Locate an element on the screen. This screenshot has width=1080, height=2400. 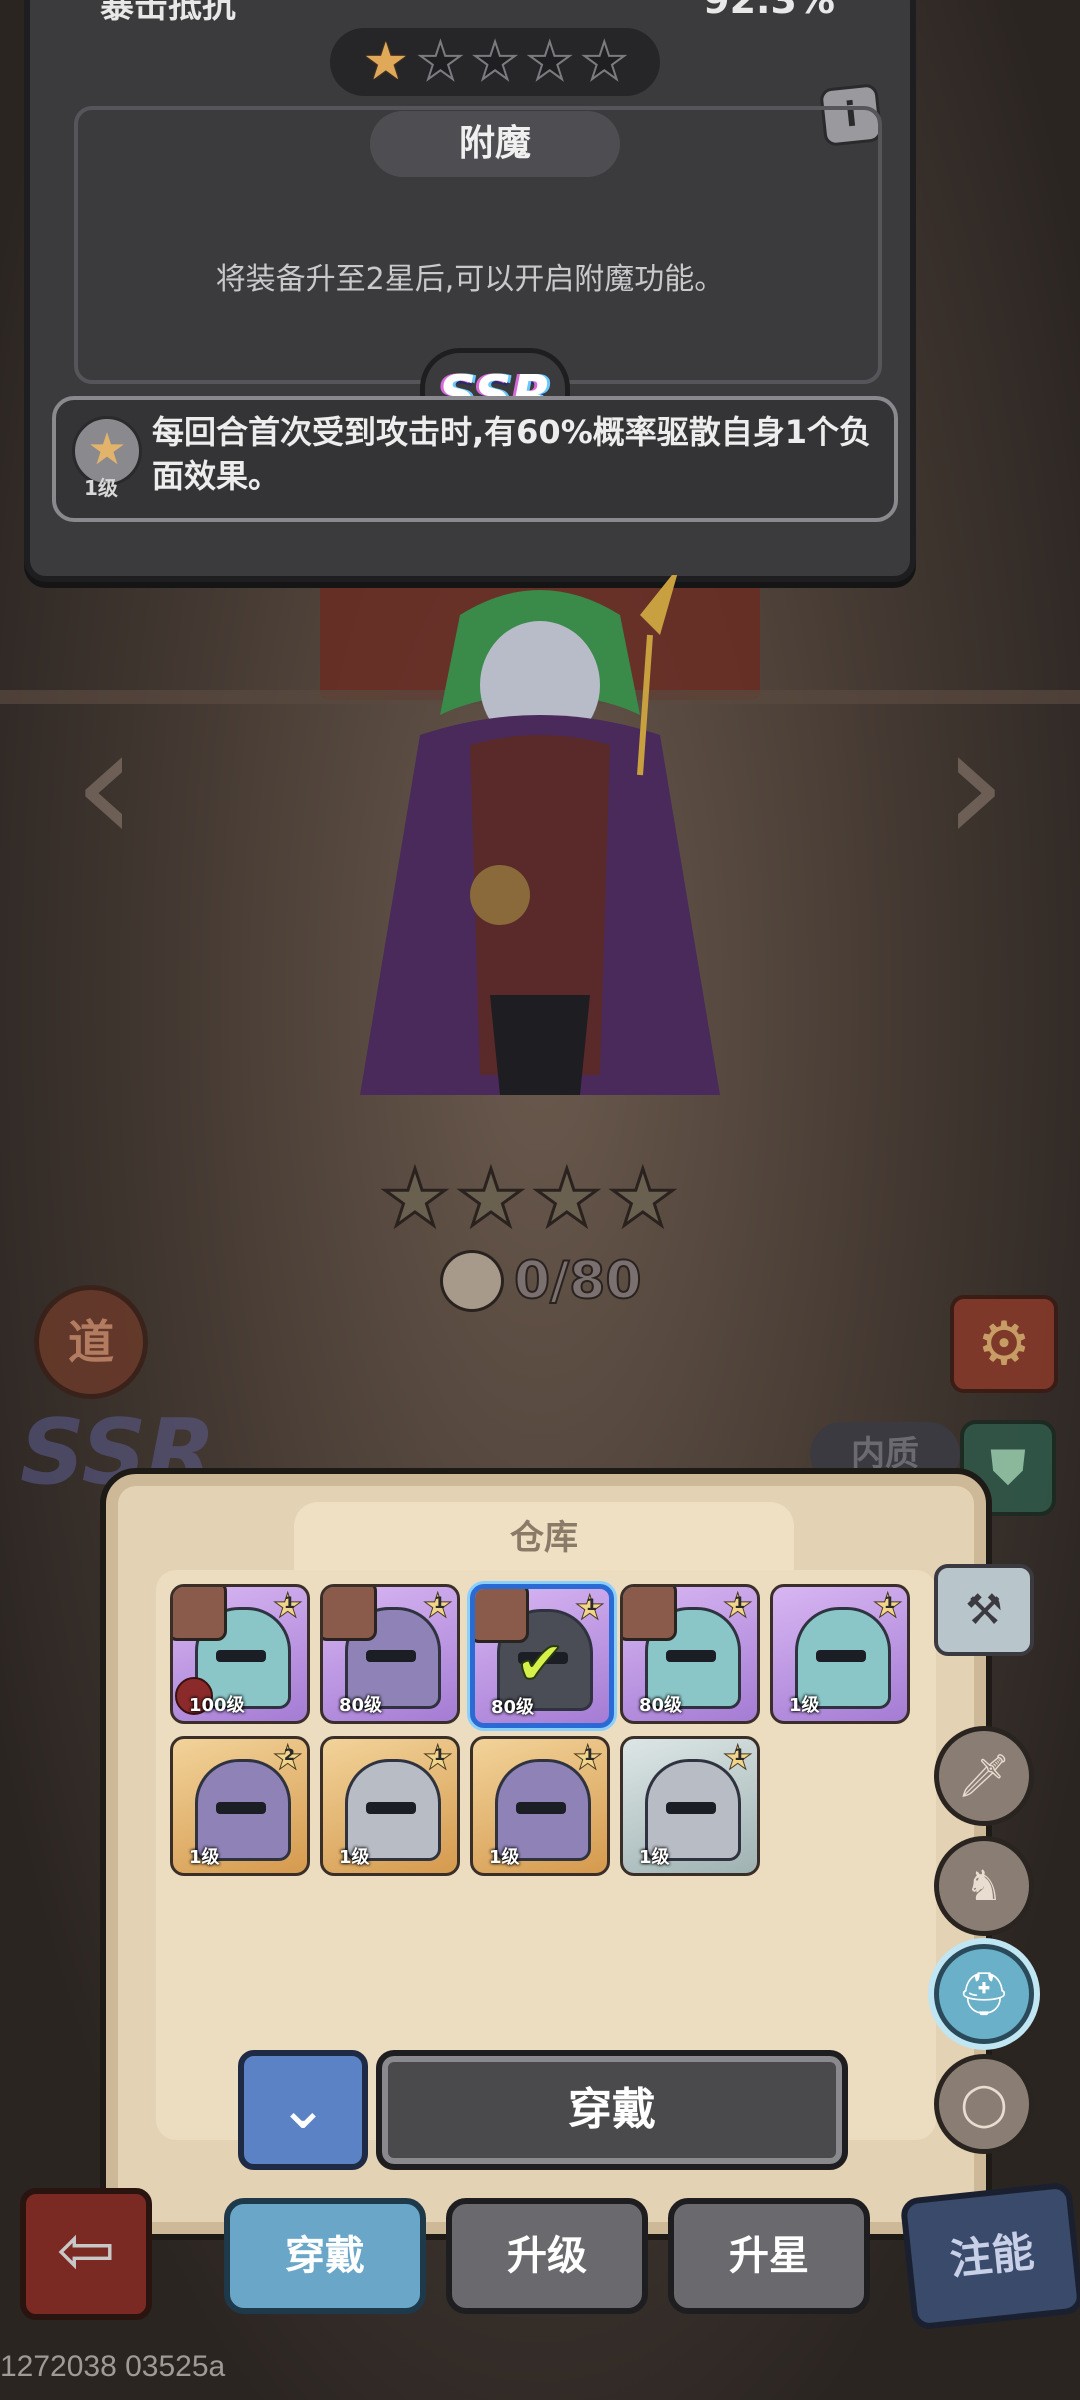
hero-star-row: ★ ★ ★ ★ is located at coordinates (529, 1199).